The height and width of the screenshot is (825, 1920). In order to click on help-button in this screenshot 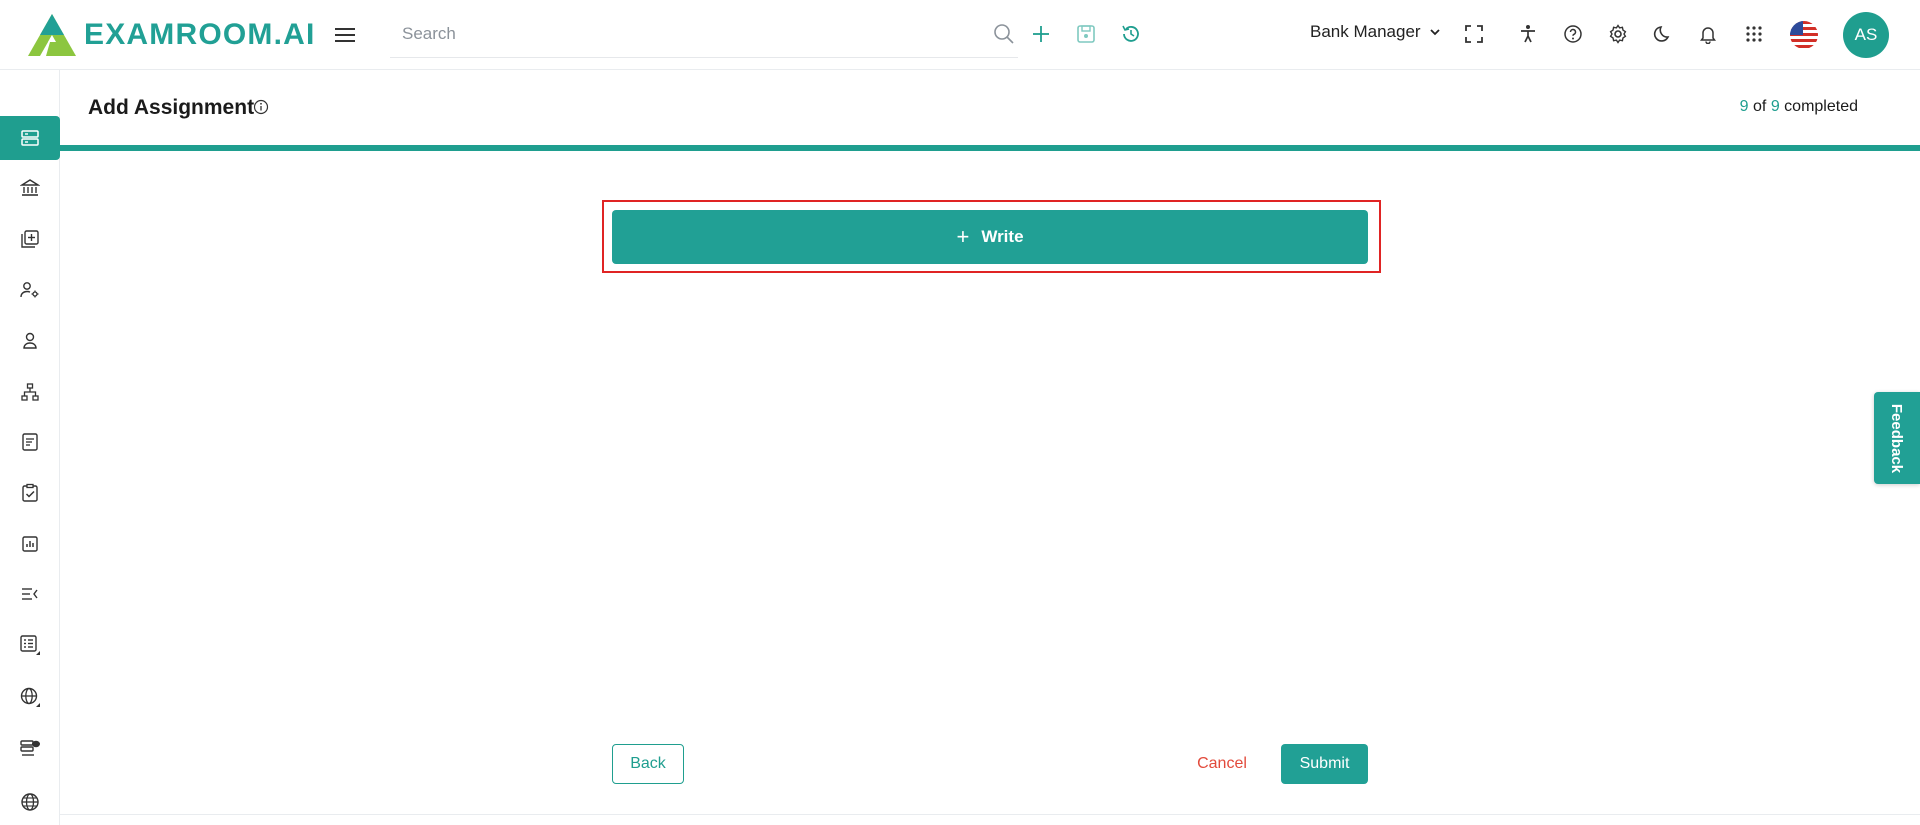, I will do `click(1573, 34)`.